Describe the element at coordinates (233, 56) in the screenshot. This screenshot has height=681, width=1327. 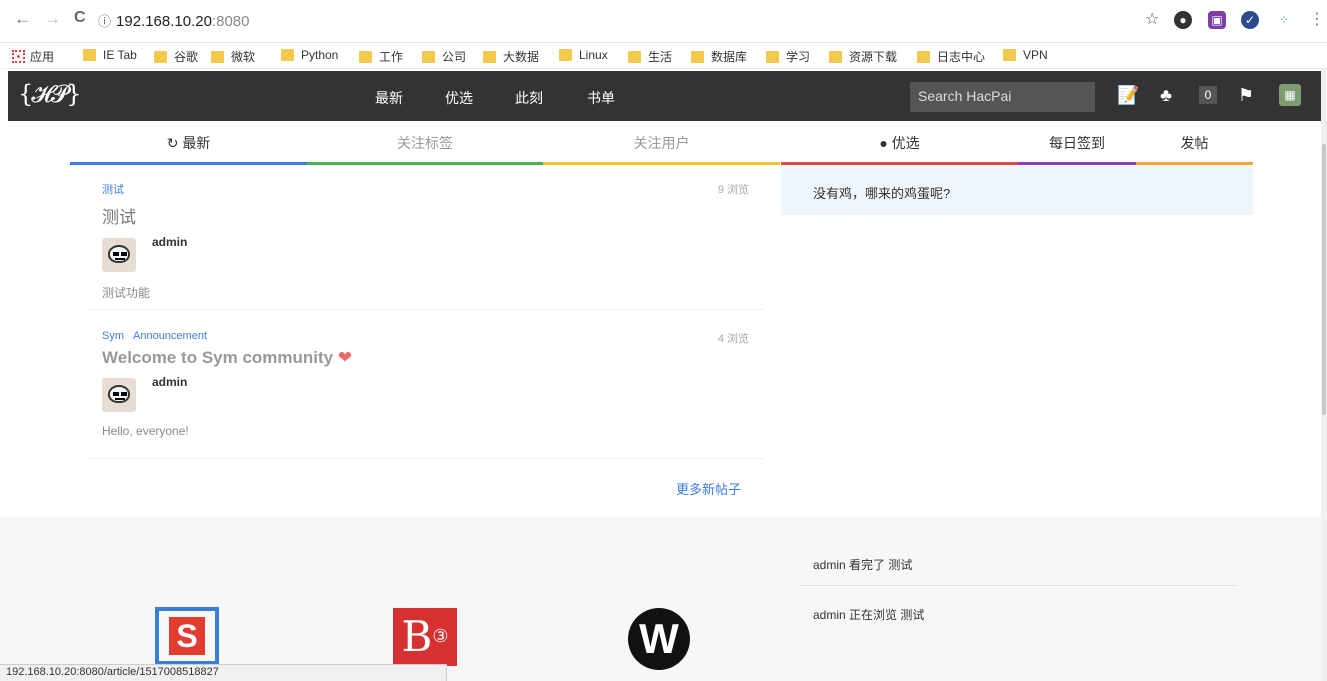
I see `bookmark-item: 微软` at that location.